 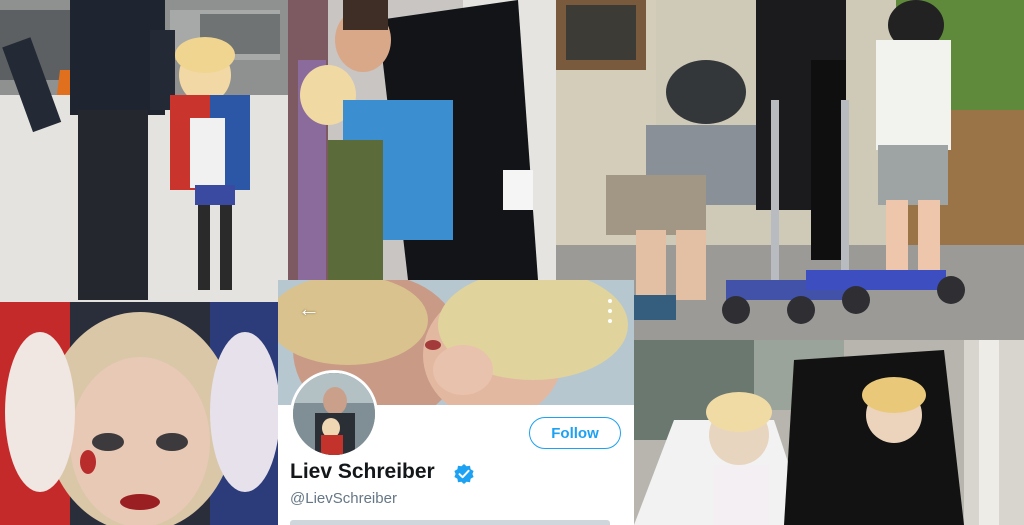 What do you see at coordinates (309, 309) in the screenshot?
I see `back-arrow-icon: ←` at bounding box center [309, 309].